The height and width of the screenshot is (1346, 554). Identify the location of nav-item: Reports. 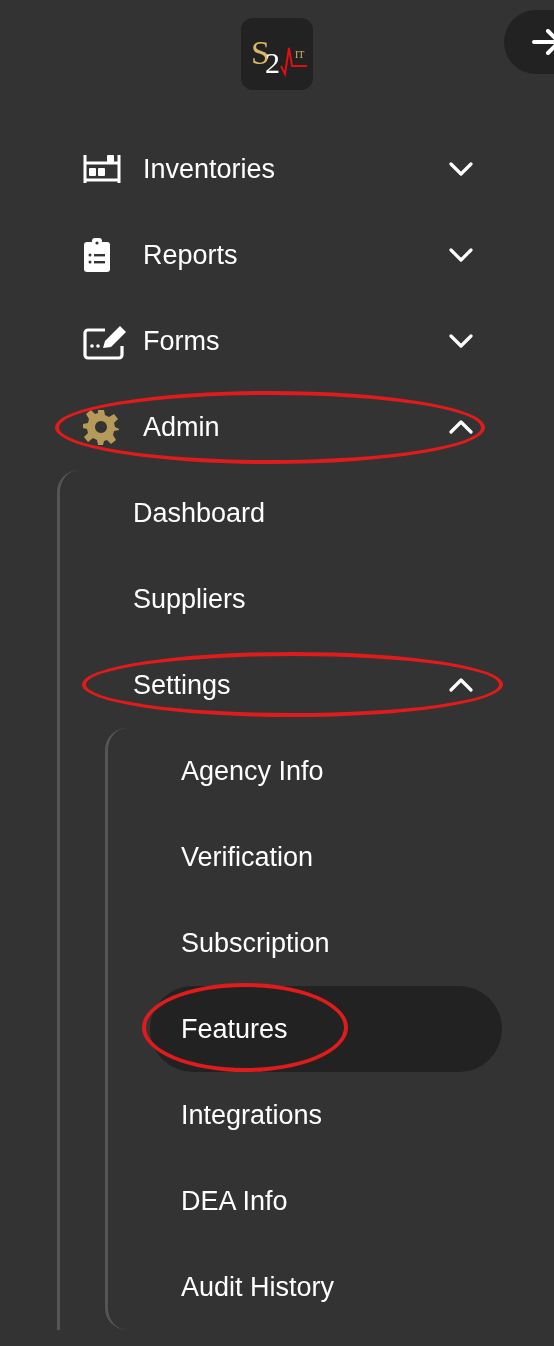
(277, 255).